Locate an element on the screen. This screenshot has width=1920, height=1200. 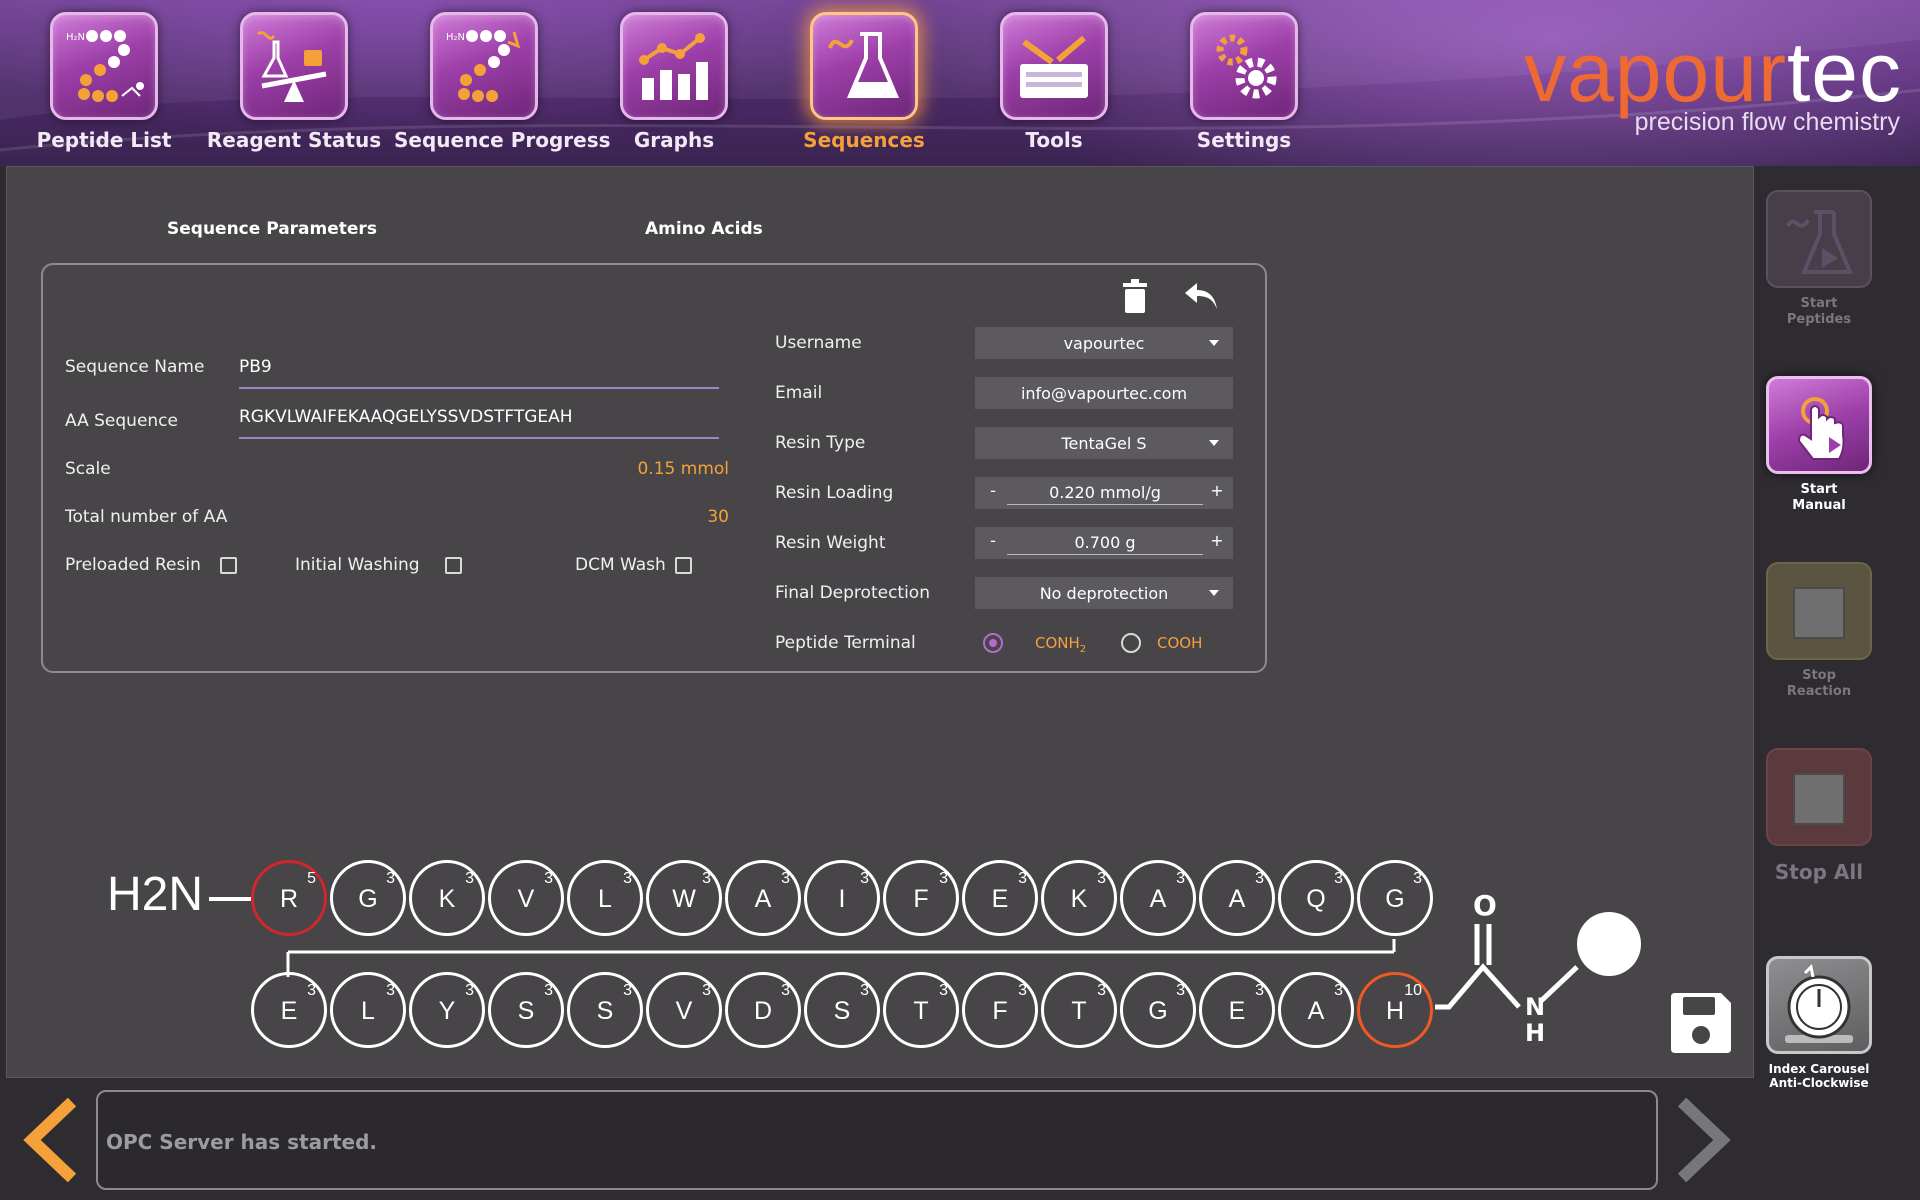
amino-acid-bottom-1: L3 is located at coordinates (368, 1010).